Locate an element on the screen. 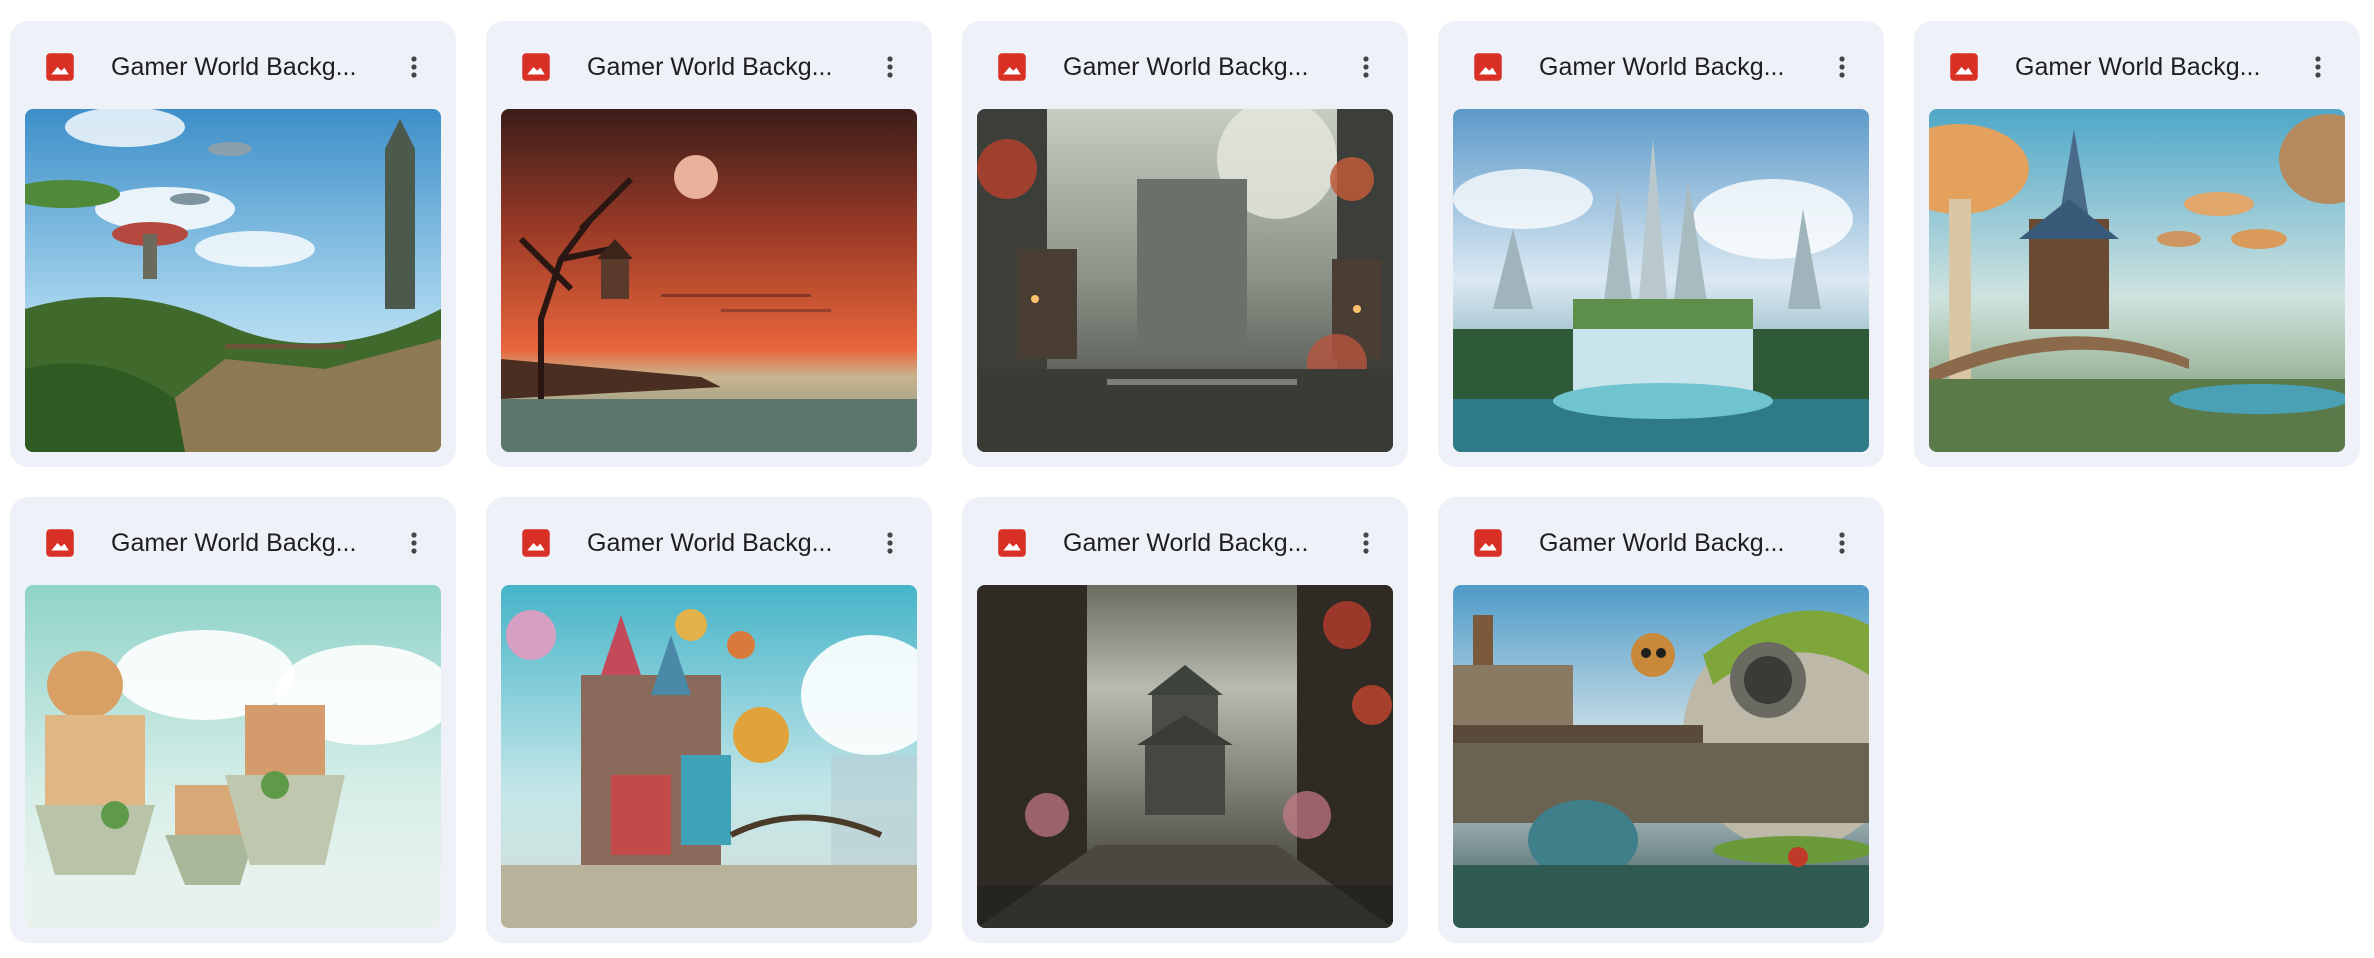  crystal-castle-scene is located at coordinates (1661, 280).